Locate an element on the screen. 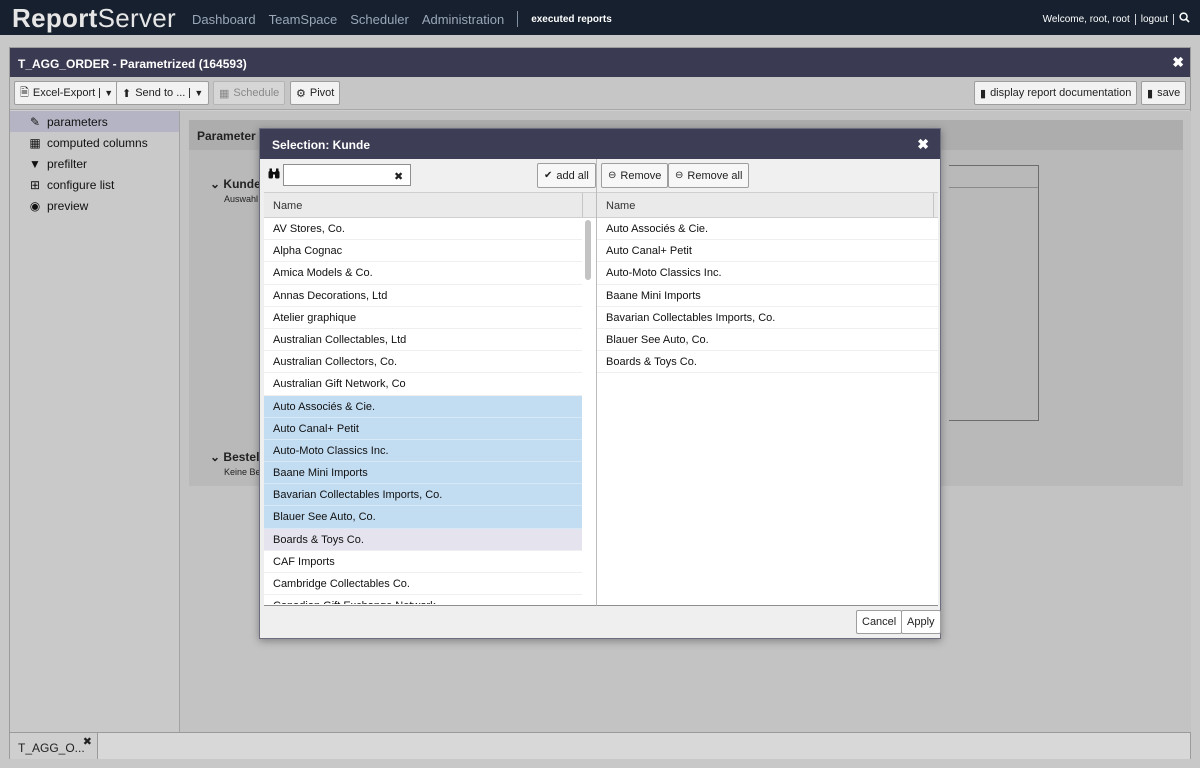  available-column-header: Name is located at coordinates (430, 205).